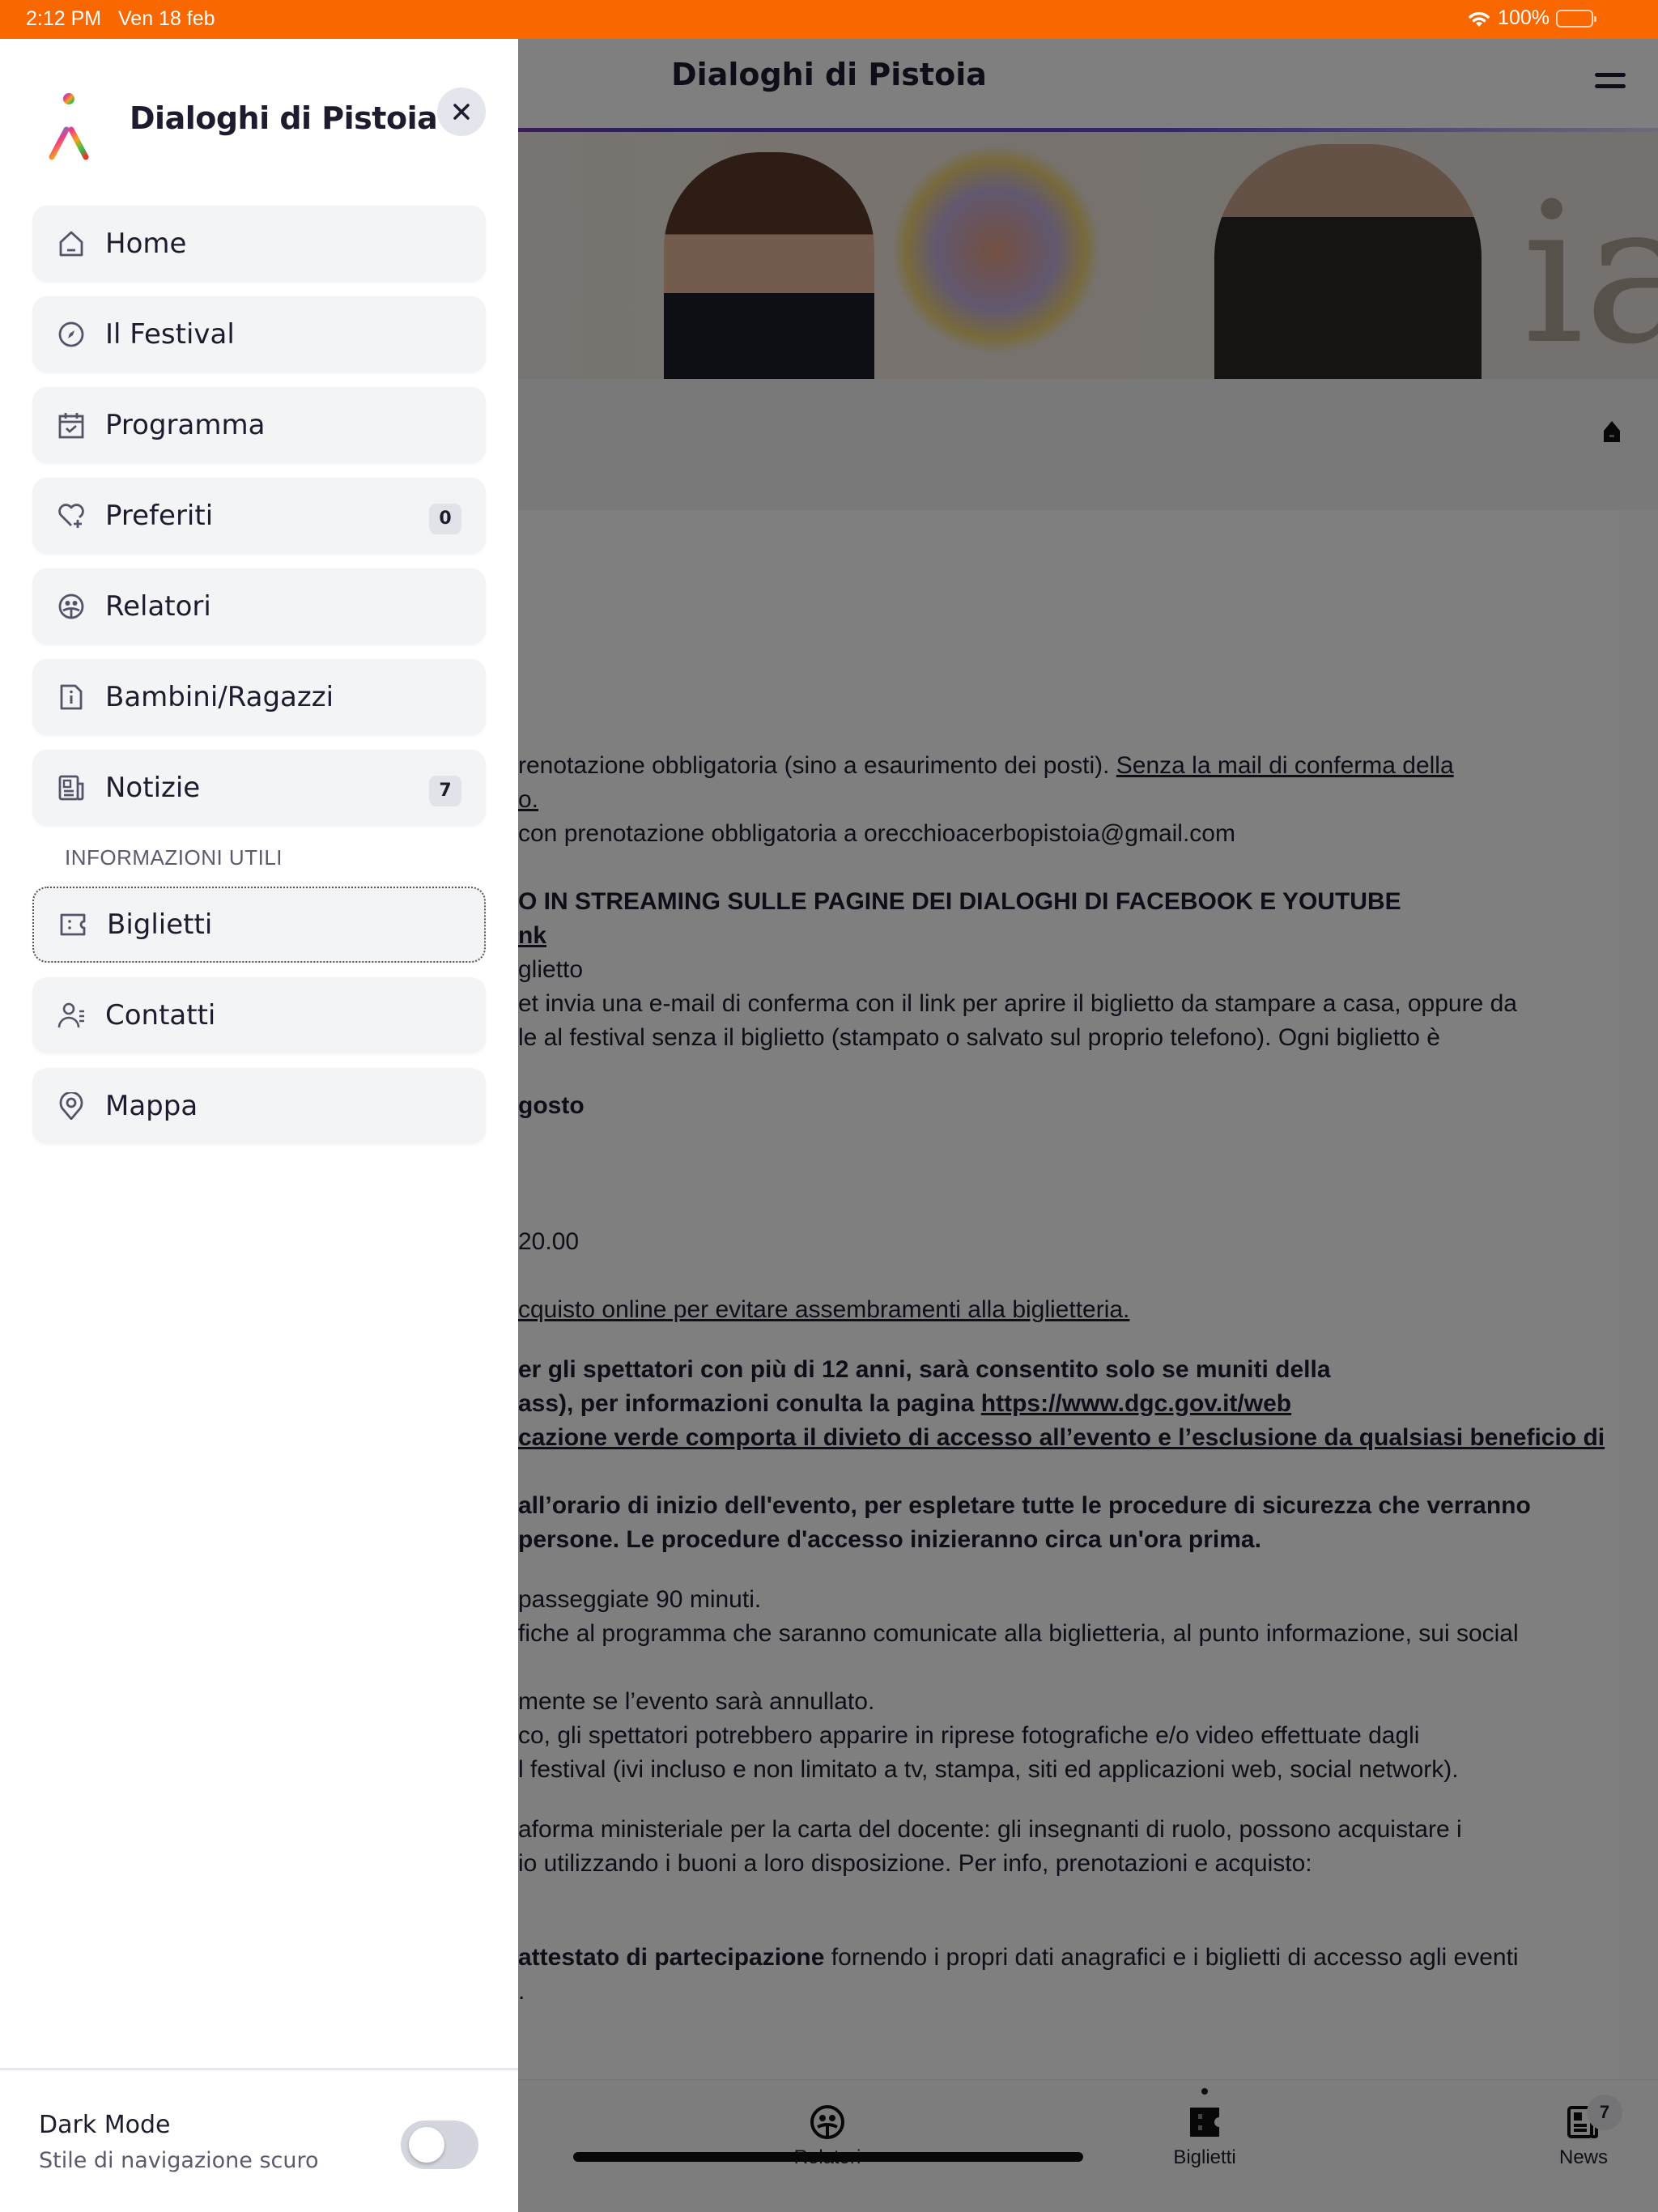 Image resolution: width=1658 pixels, height=2212 pixels. What do you see at coordinates (151, 1106) in the screenshot?
I see `nav-item-label: Mappa` at bounding box center [151, 1106].